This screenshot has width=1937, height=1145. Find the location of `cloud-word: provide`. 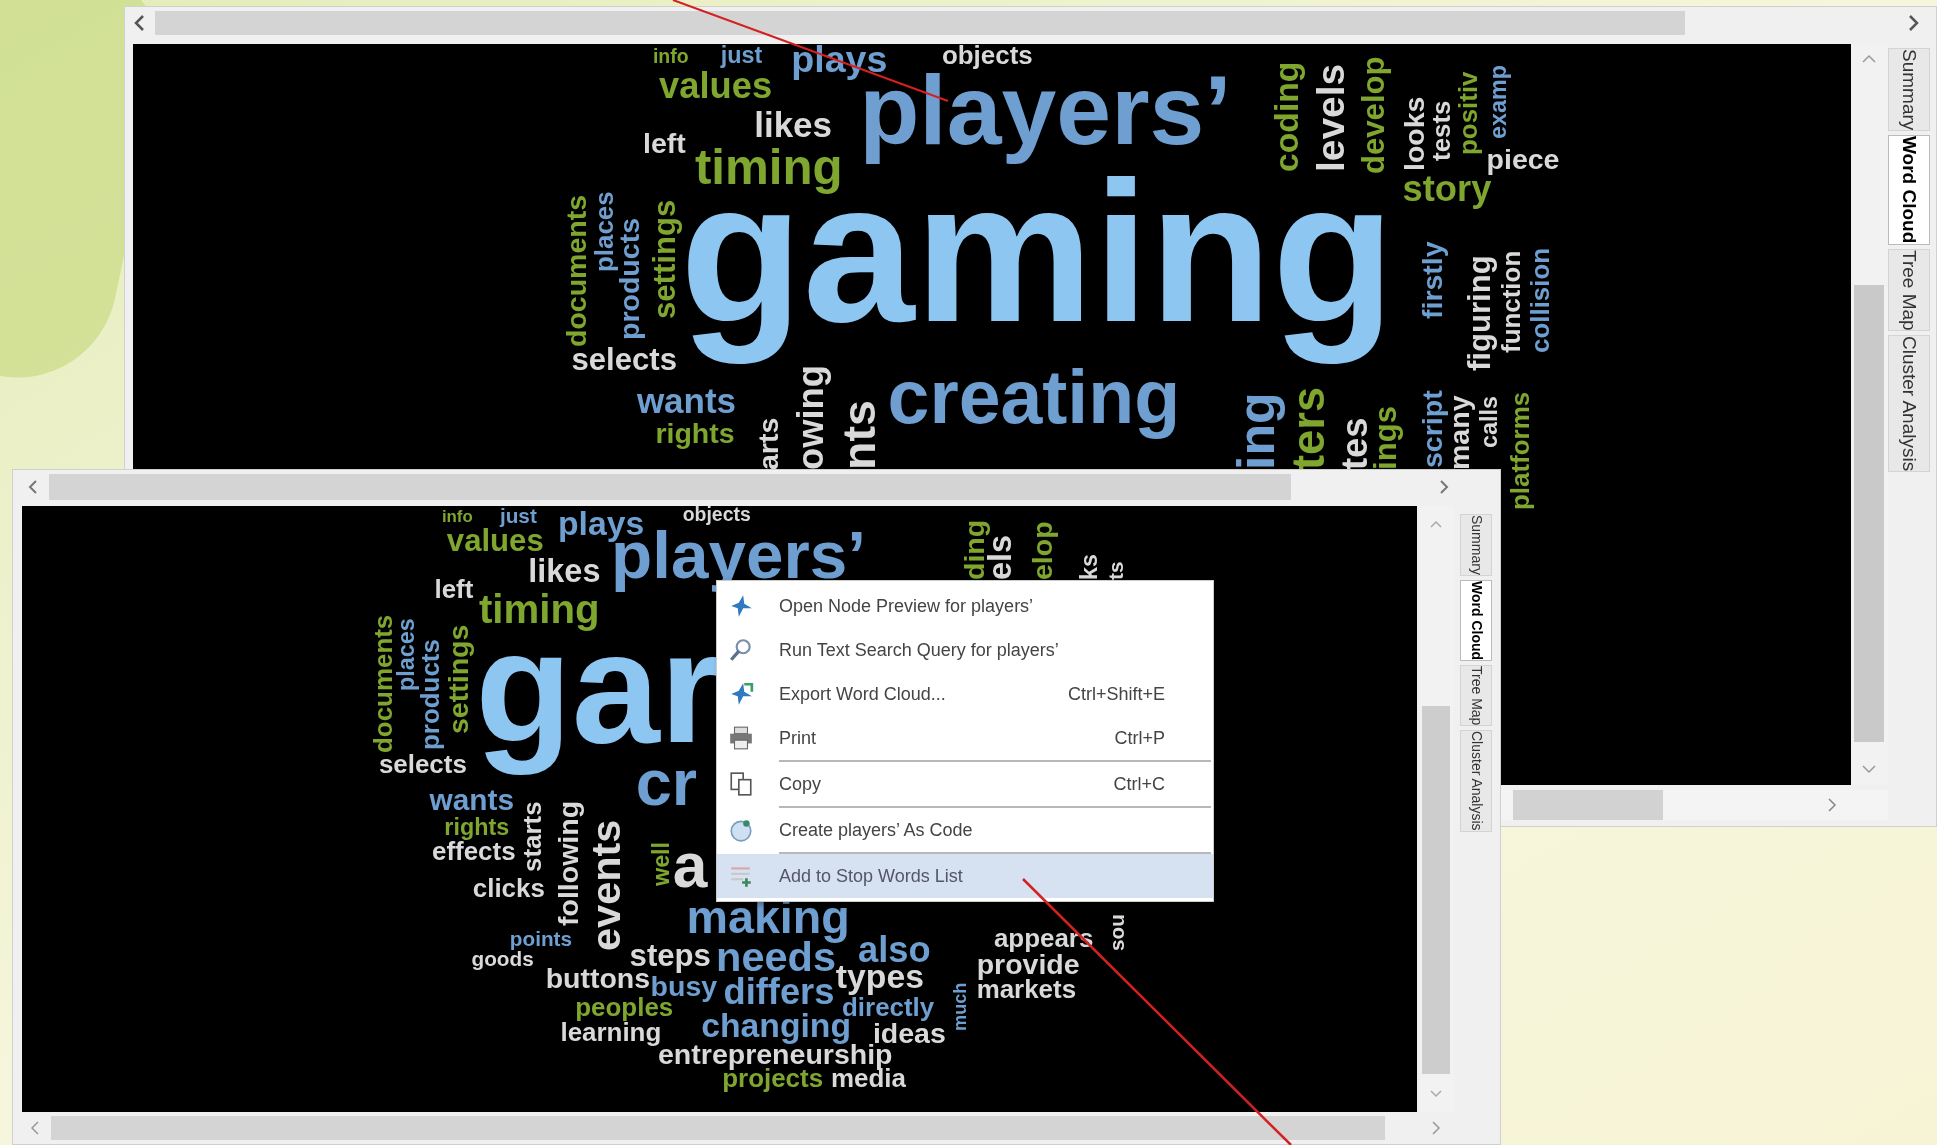

cloud-word: provide is located at coordinates (1028, 967).